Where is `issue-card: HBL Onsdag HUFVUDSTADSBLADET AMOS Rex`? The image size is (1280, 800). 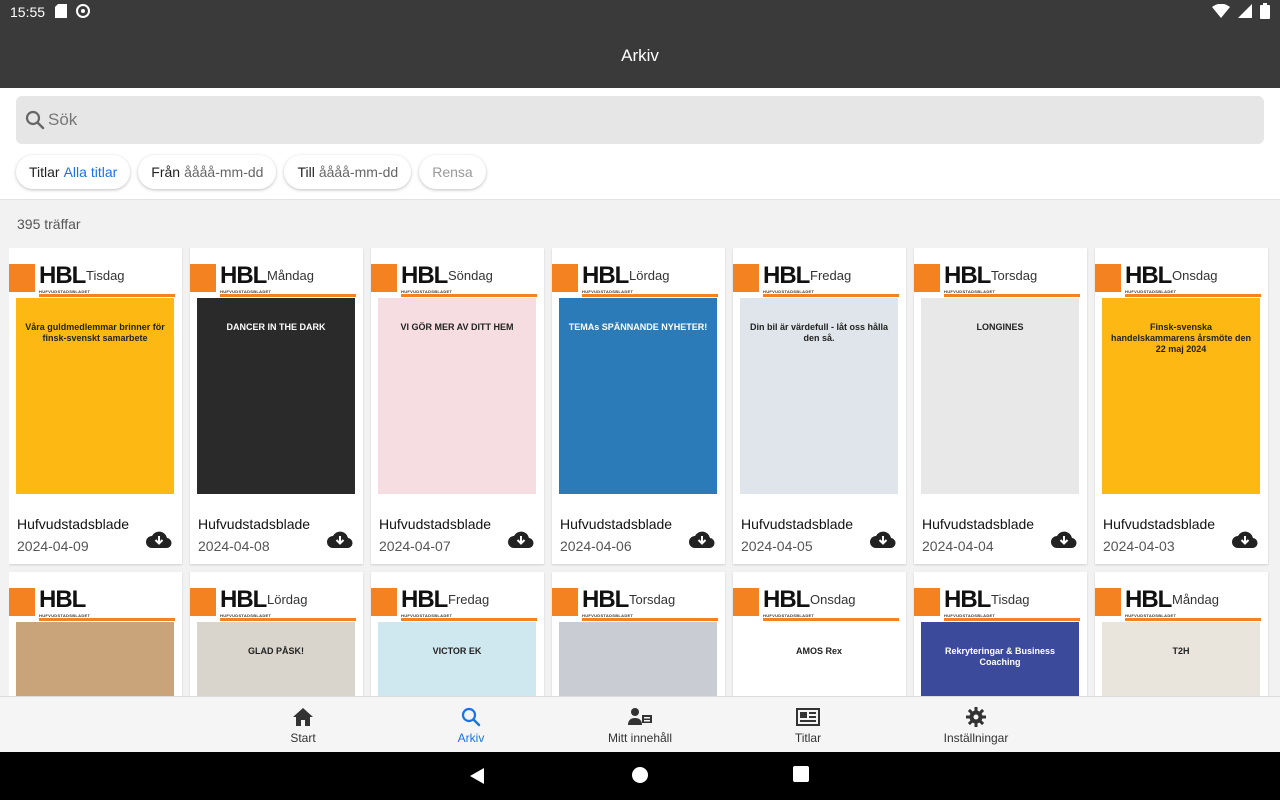 issue-card: HBL Onsdag HUFVUDSTADSBLADET AMOS Rex is located at coordinates (819, 634).